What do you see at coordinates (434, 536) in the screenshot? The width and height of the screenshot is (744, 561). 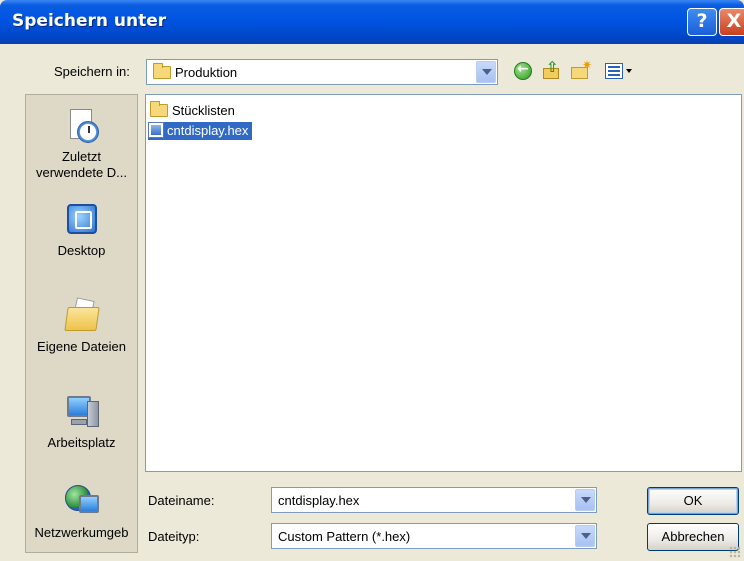 I see `filetype-select: Custom Pattern (*.hex)` at bounding box center [434, 536].